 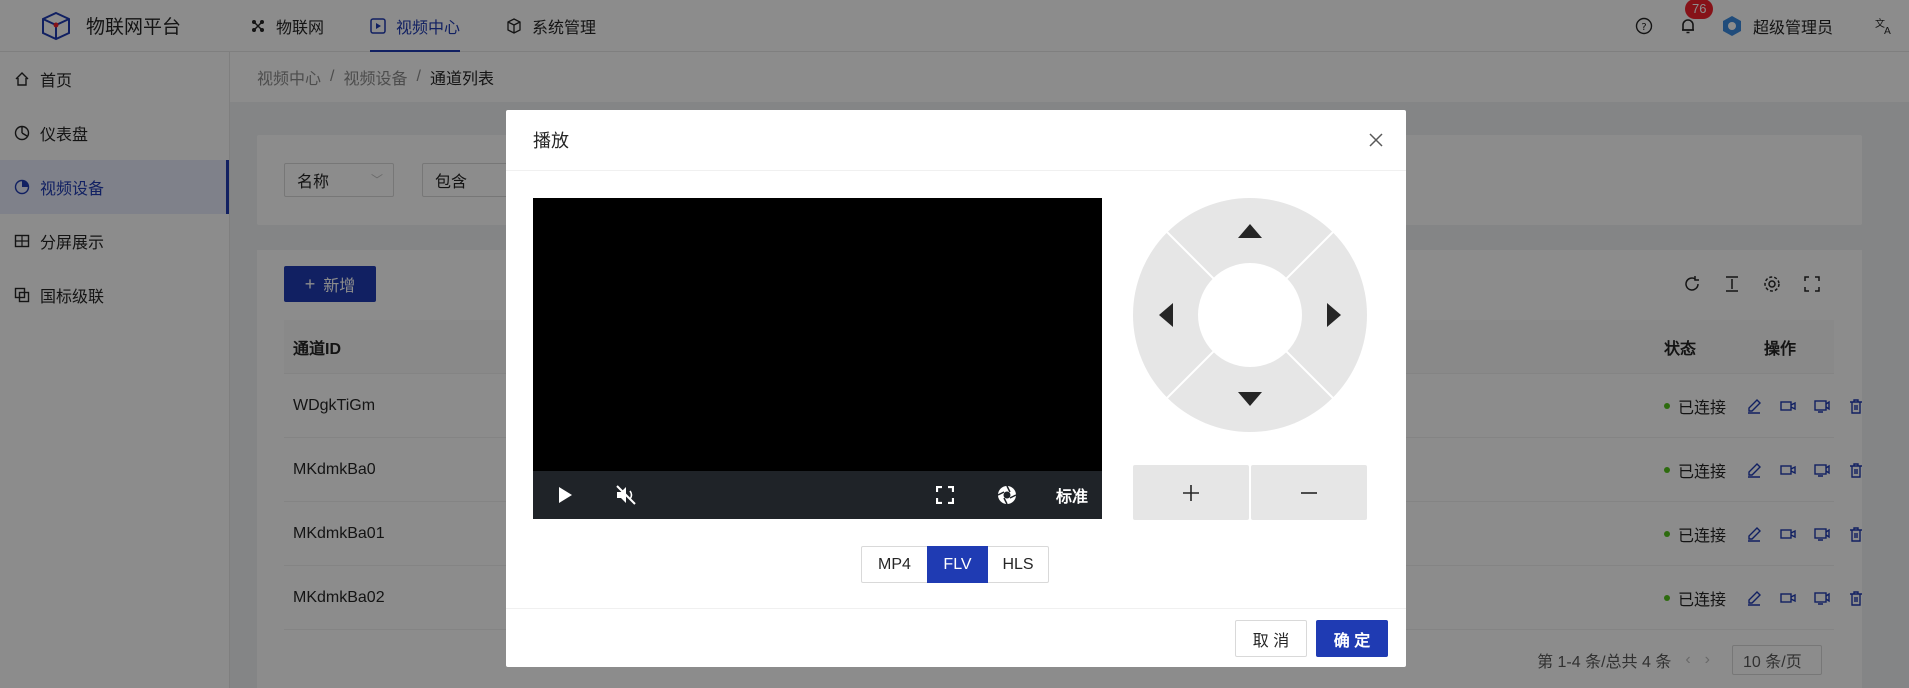 What do you see at coordinates (565, 495) in the screenshot?
I see `play-icon` at bounding box center [565, 495].